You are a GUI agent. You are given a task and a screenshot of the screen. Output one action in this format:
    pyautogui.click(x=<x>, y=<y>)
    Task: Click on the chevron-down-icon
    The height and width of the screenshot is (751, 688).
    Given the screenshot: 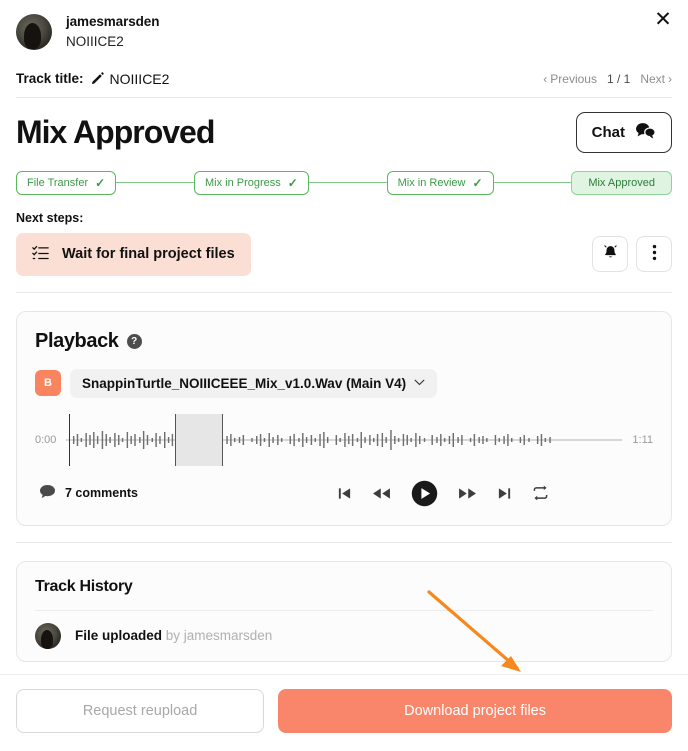 What is the action you would take?
    pyautogui.click(x=419, y=383)
    